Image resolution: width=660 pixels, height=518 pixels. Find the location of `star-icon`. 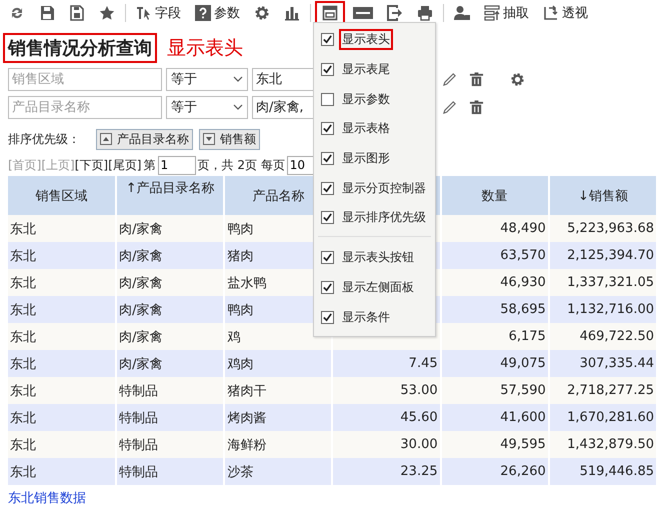

star-icon is located at coordinates (107, 13).